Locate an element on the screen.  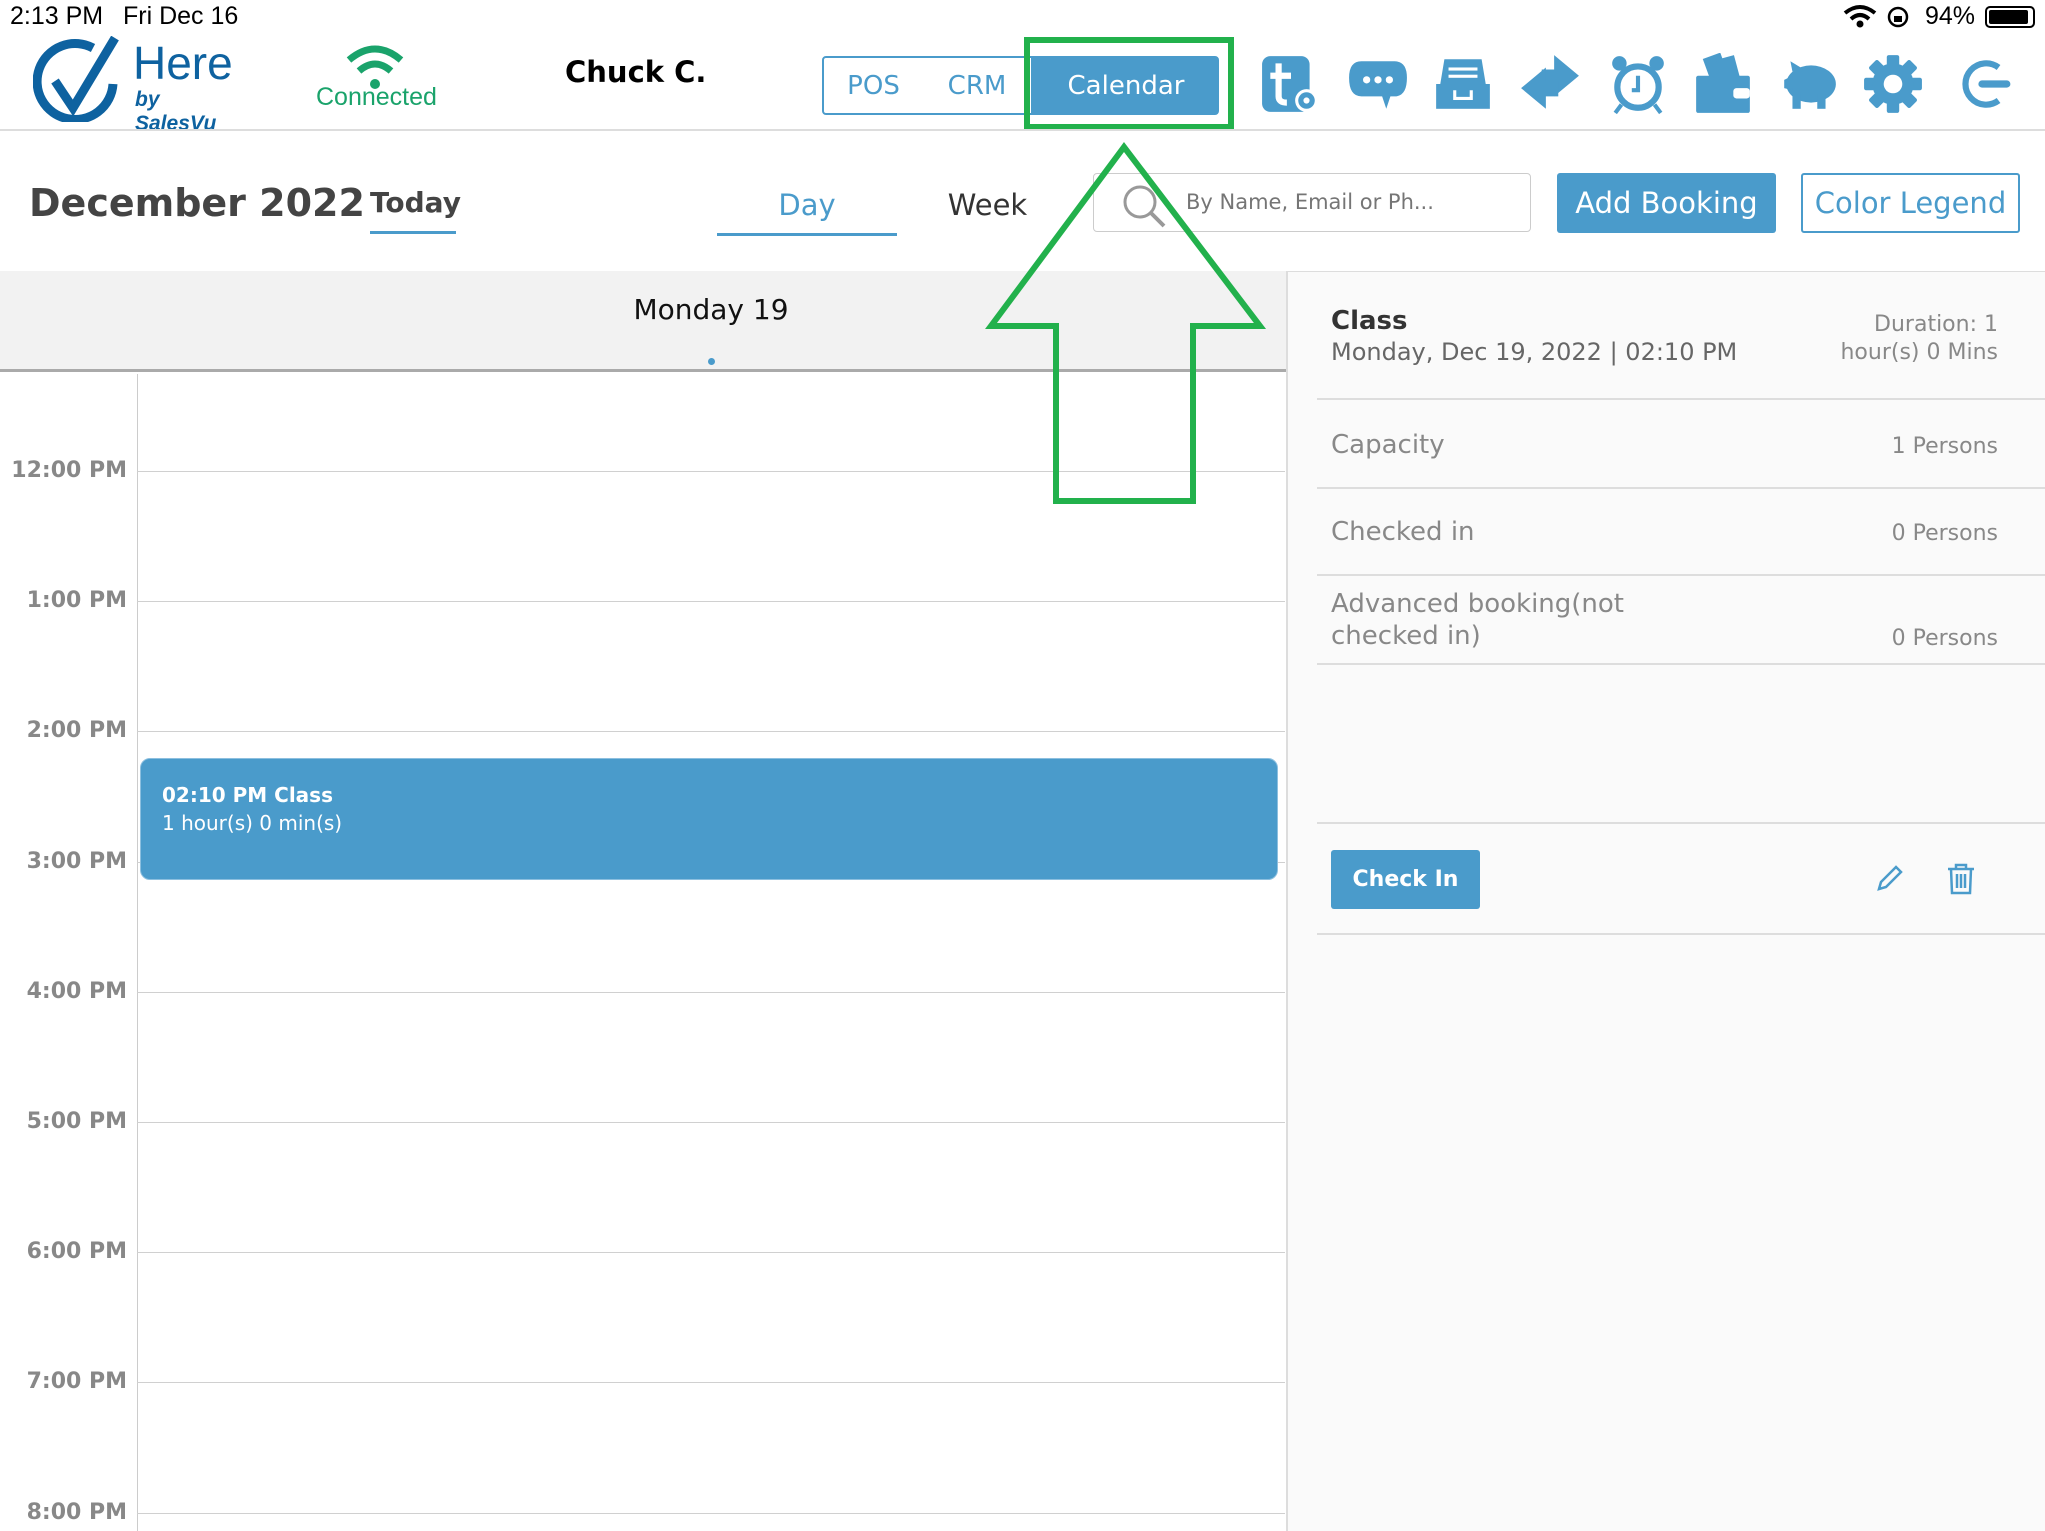
time-axis-line is located at coordinates (137, 952).